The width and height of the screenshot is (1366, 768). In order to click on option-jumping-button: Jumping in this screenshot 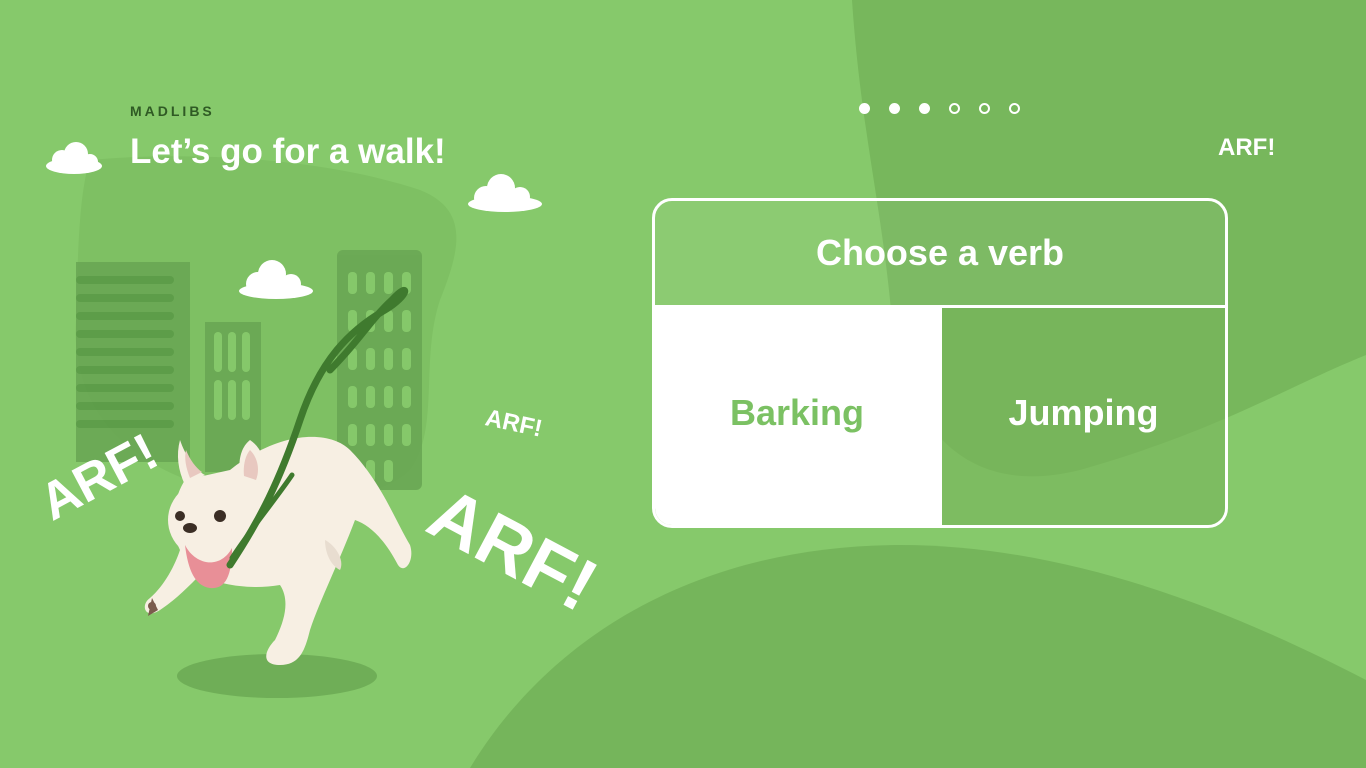, I will do `click(1083, 416)`.